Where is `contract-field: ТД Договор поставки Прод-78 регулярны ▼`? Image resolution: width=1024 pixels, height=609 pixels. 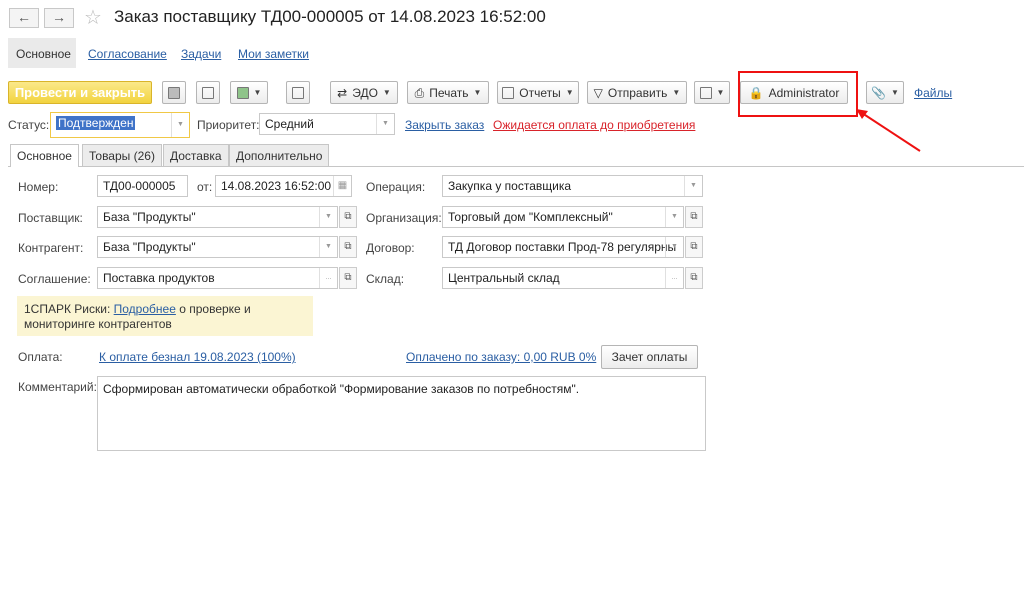
contract-field: ТД Договор поставки Прод-78 регулярны ▼ is located at coordinates (563, 247).